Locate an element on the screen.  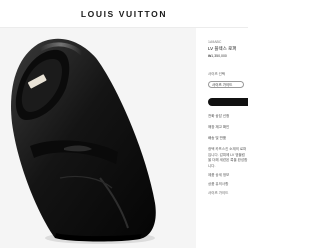
delivery-link: 배송 및 반품 is located at coordinates (228, 138).